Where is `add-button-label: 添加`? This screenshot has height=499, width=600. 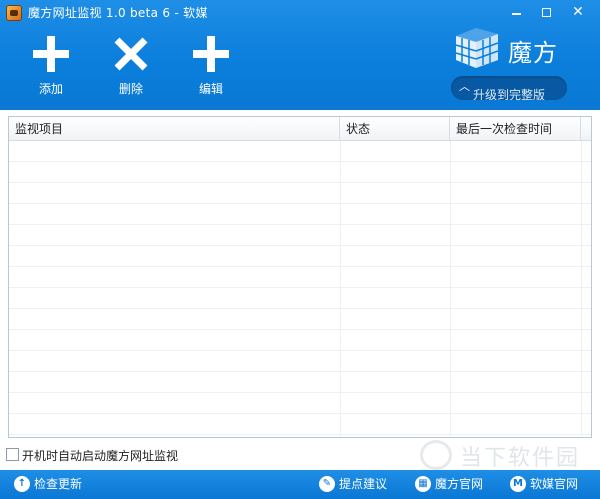
add-button-label: 添加 is located at coordinates (50, 89).